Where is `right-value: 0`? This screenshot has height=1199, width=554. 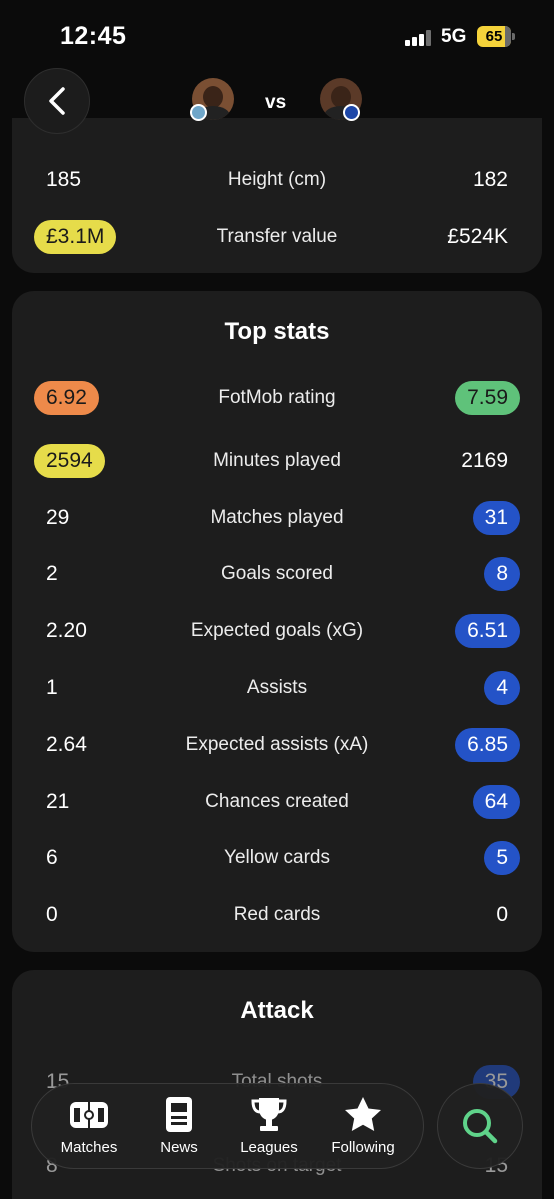
right-value: 0 is located at coordinates (502, 914).